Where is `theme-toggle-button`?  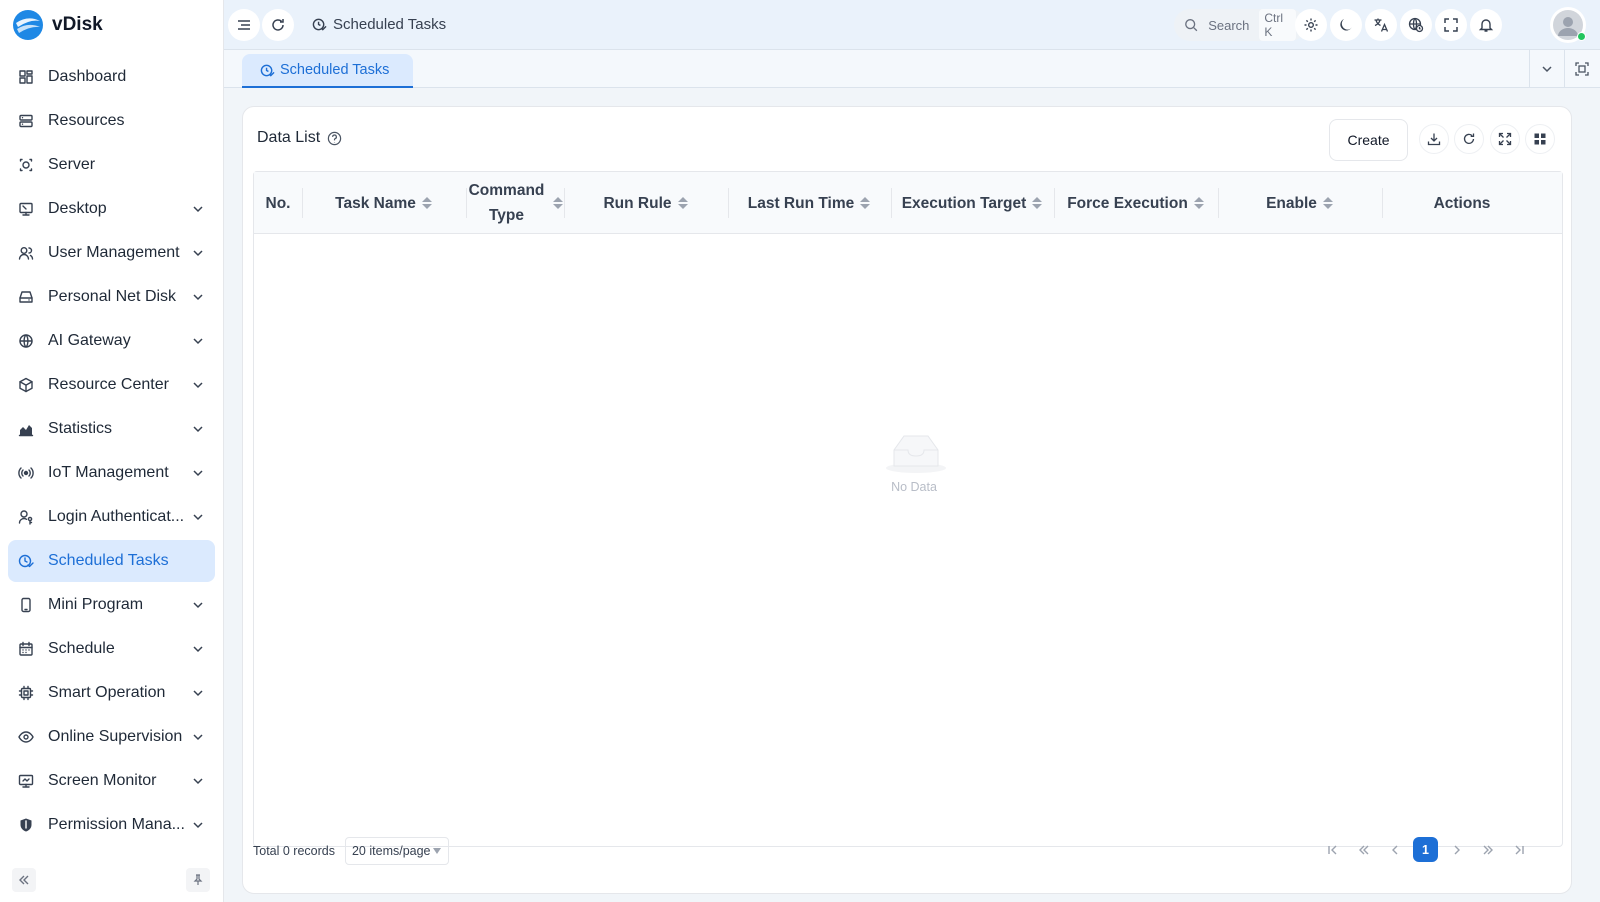 theme-toggle-button is located at coordinates (1346, 25).